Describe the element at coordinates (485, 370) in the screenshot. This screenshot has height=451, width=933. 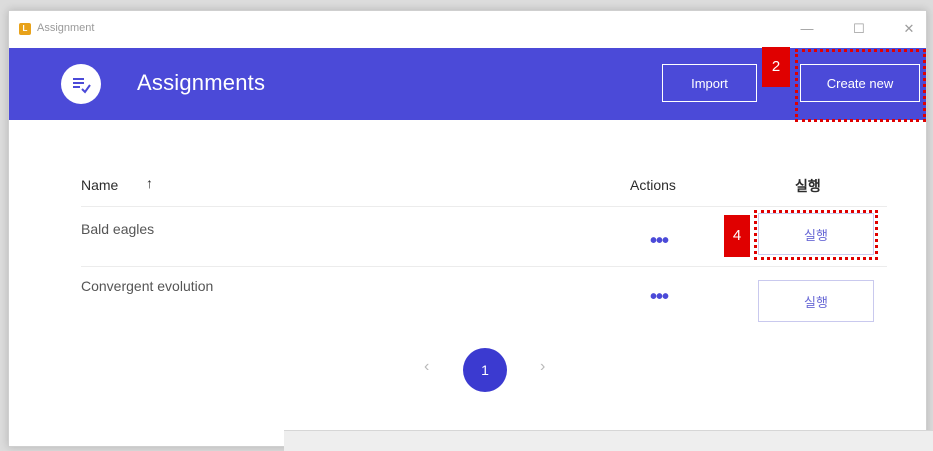
I see `pagination-current-page: 1` at that location.